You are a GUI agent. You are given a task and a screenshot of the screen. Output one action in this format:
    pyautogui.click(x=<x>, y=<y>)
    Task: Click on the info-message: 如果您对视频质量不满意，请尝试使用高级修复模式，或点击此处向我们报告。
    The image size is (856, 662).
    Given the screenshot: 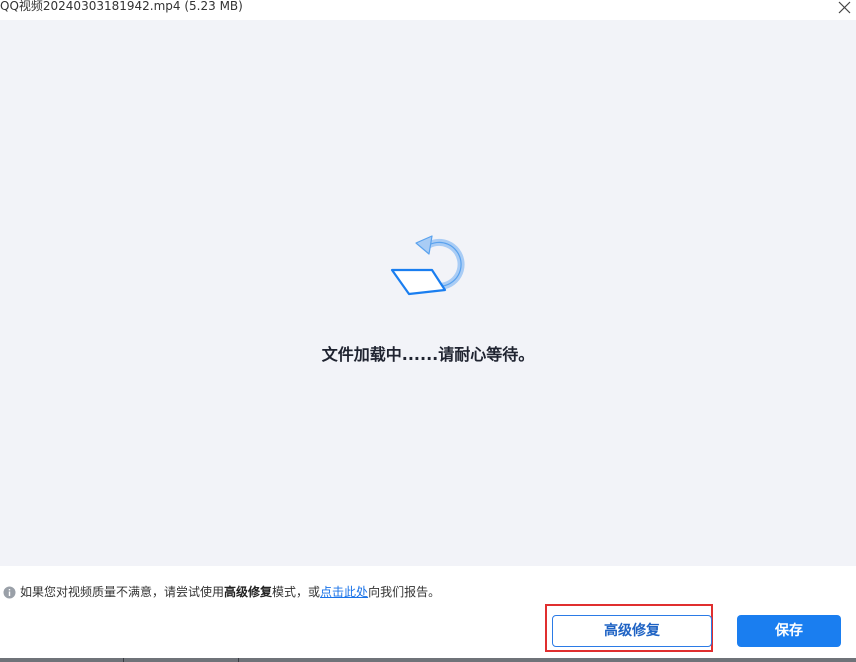 What is the action you would take?
    pyautogui.click(x=230, y=592)
    